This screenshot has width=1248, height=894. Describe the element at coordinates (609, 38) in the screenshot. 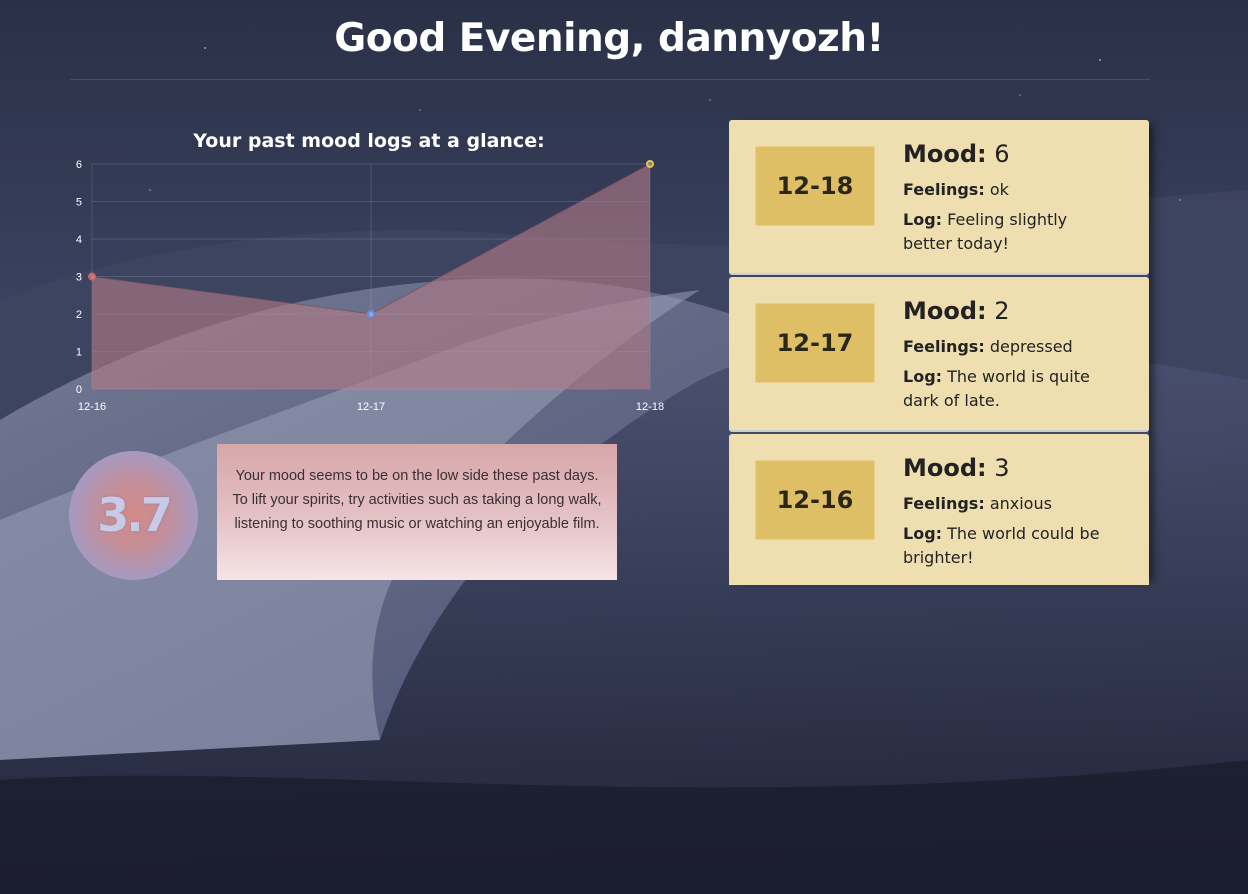

I see `greeting-title: Good Evening, dannyozh!` at that location.